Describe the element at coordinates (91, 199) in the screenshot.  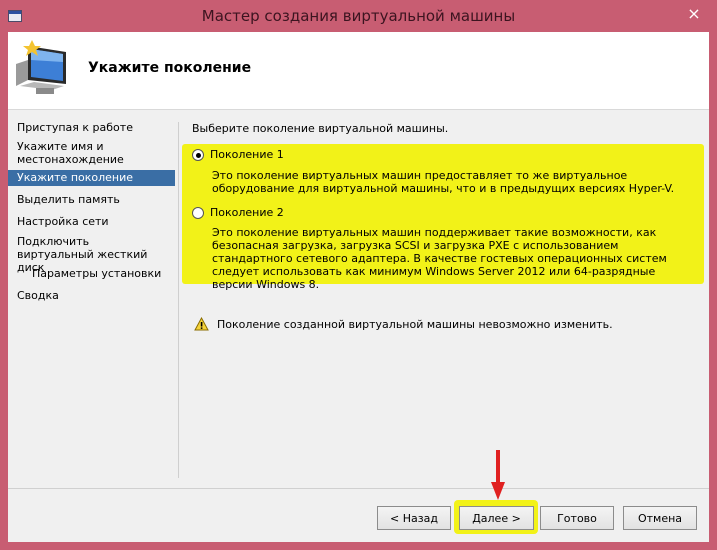
I see `nav-item-memory: Выделить память` at that location.